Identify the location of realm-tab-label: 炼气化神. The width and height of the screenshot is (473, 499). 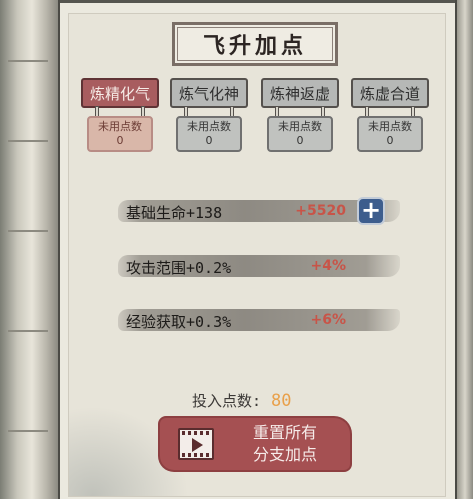
(209, 93).